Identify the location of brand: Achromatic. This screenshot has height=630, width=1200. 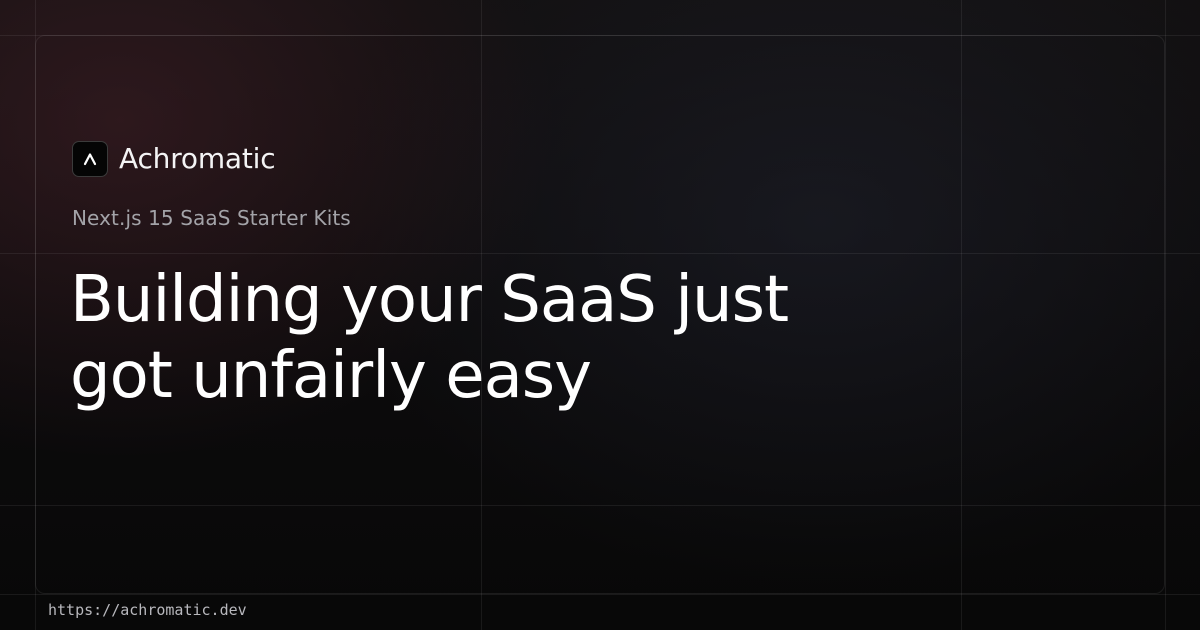
(174, 159).